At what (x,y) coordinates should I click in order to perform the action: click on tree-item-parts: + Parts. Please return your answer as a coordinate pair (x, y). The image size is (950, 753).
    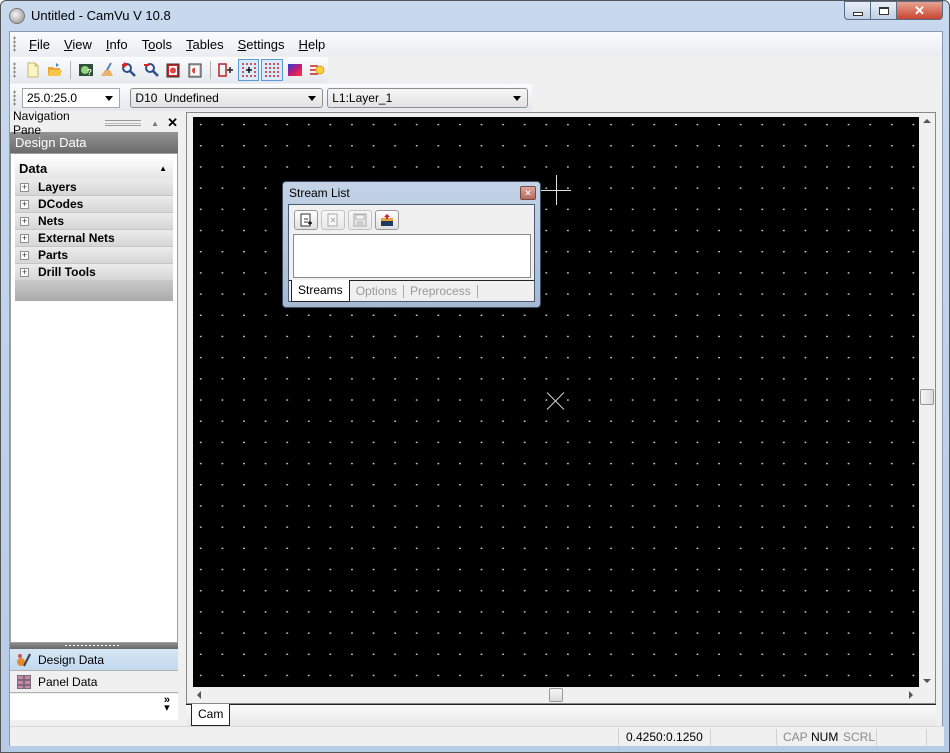
    Looking at the image, I should click on (94, 255).